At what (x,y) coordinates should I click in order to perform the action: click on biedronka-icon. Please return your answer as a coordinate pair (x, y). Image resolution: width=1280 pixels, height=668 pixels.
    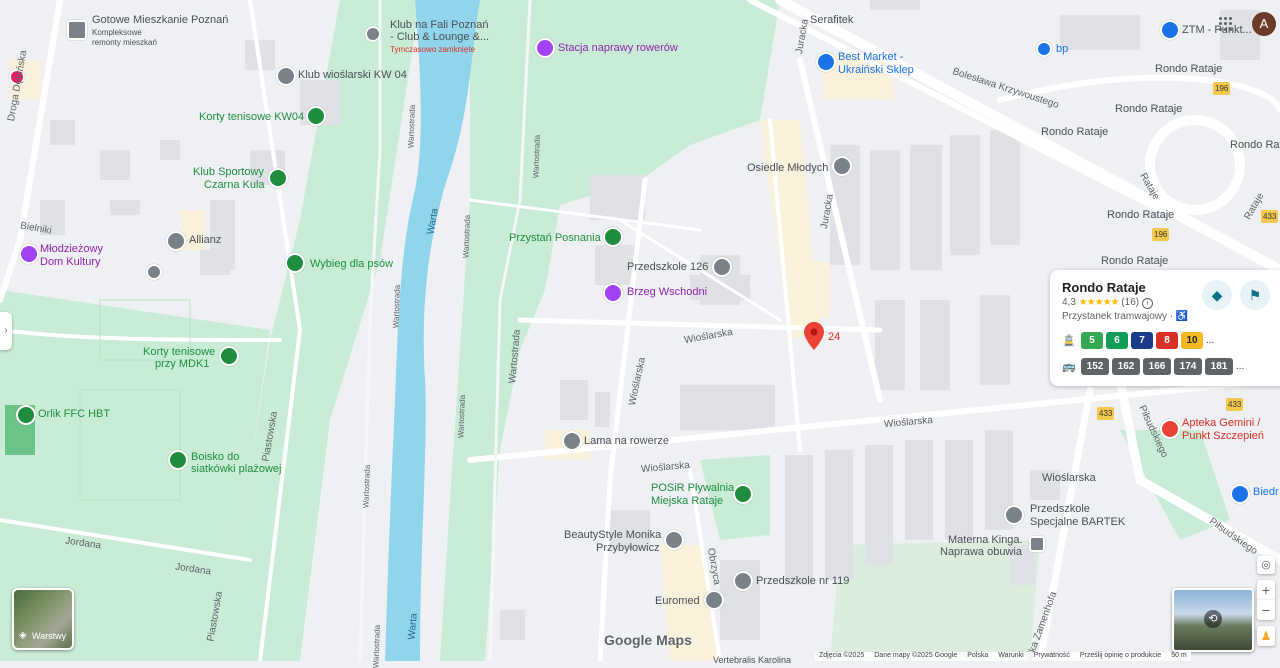
    Looking at the image, I should click on (1240, 494).